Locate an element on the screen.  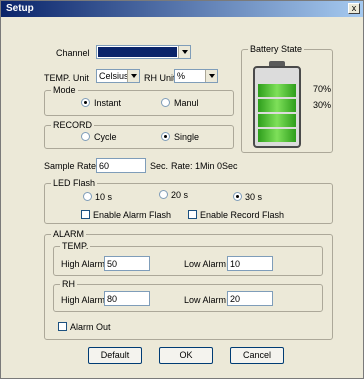
alarm-out-checkbox is located at coordinates (62, 326).